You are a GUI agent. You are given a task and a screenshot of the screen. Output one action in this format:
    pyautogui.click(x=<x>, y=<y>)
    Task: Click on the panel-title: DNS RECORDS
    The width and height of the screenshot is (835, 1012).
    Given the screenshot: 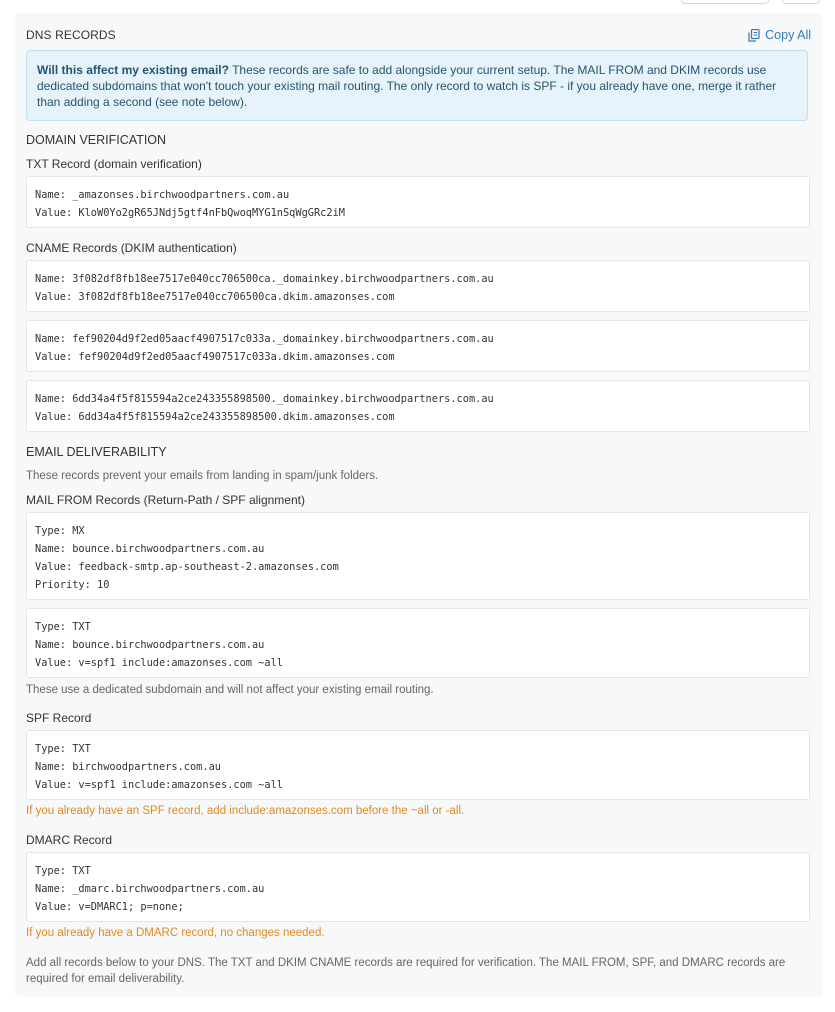 What is the action you would take?
    pyautogui.click(x=71, y=35)
    